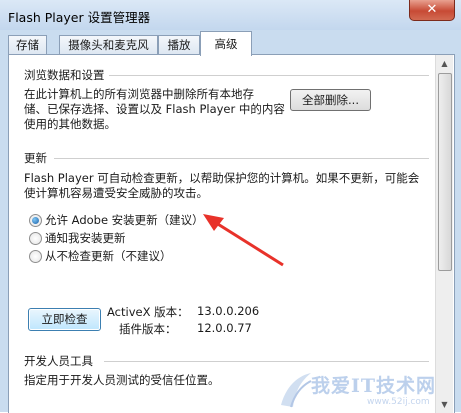 This screenshot has width=461, height=413. What do you see at coordinates (116, 193) in the screenshot?
I see `updates-desc-line-2: 使计算机容易遭受安全威胁的攻击。` at bounding box center [116, 193].